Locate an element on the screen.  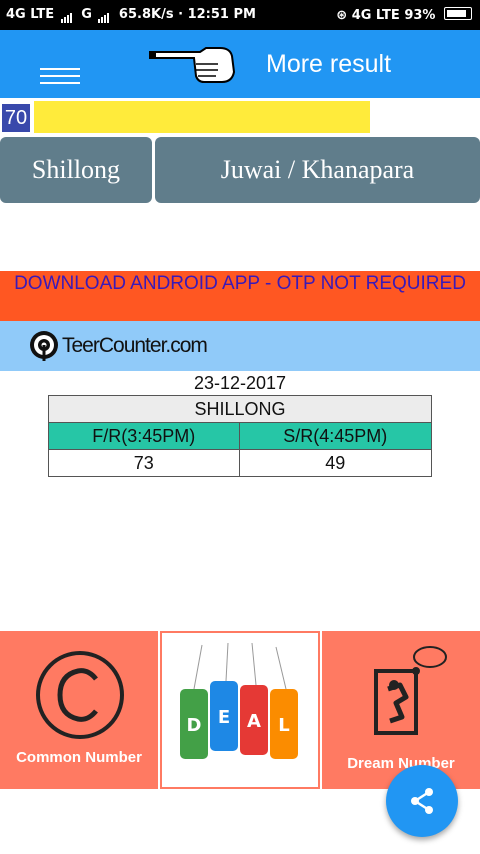
app-bar: More result is located at coordinates (240, 64).